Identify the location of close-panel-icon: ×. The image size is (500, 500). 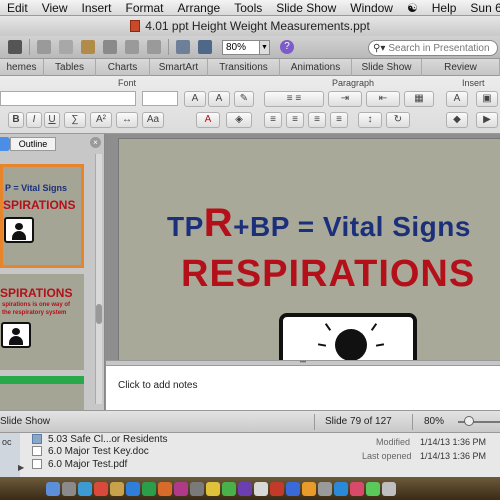
(95, 142).